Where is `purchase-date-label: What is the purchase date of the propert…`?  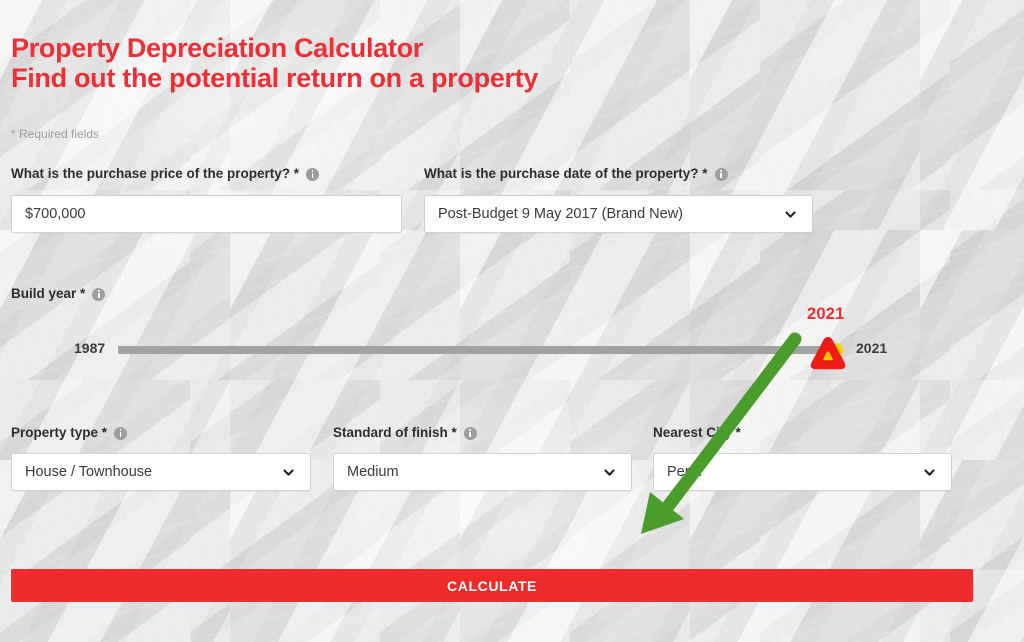 purchase-date-label: What is the purchase date of the propert… is located at coordinates (576, 174).